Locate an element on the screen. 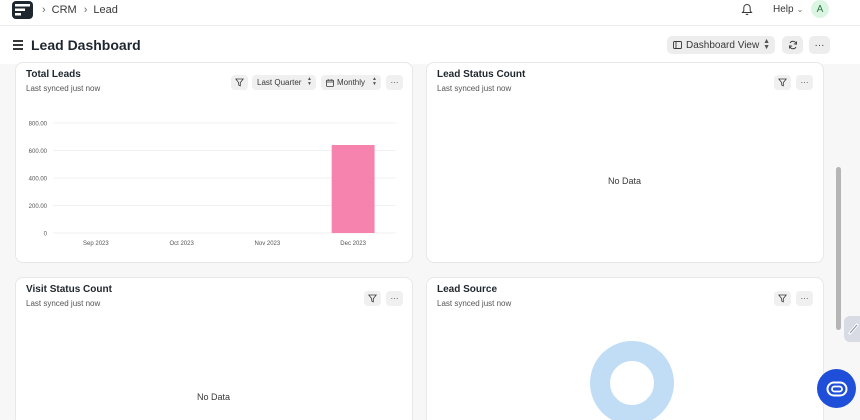  chat-icon is located at coordinates (836, 388).